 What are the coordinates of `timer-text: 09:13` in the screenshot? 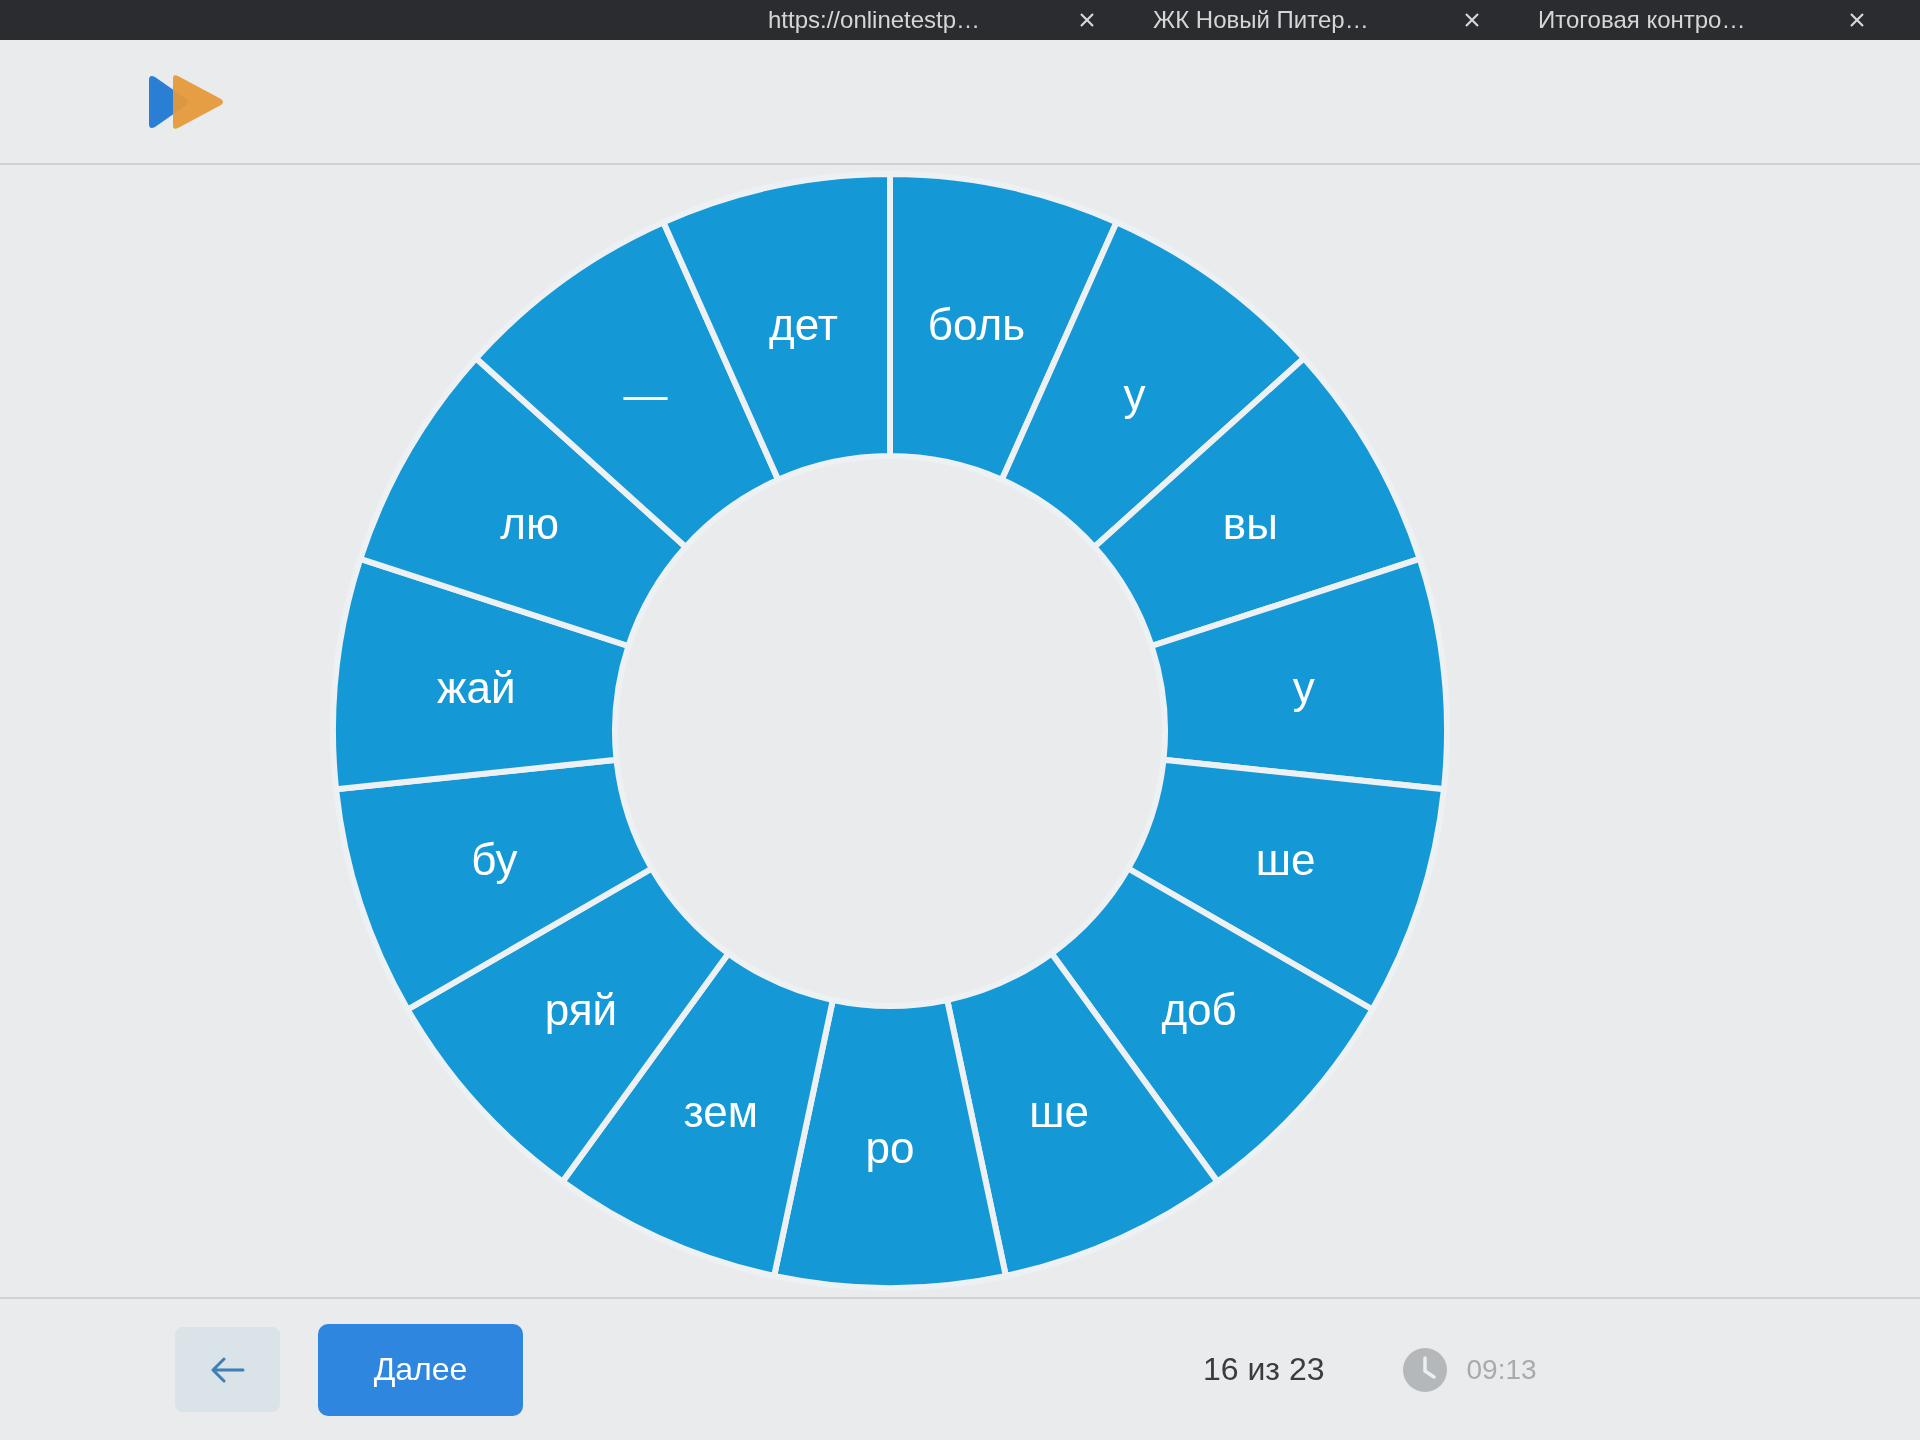 It's located at (1501, 1369).